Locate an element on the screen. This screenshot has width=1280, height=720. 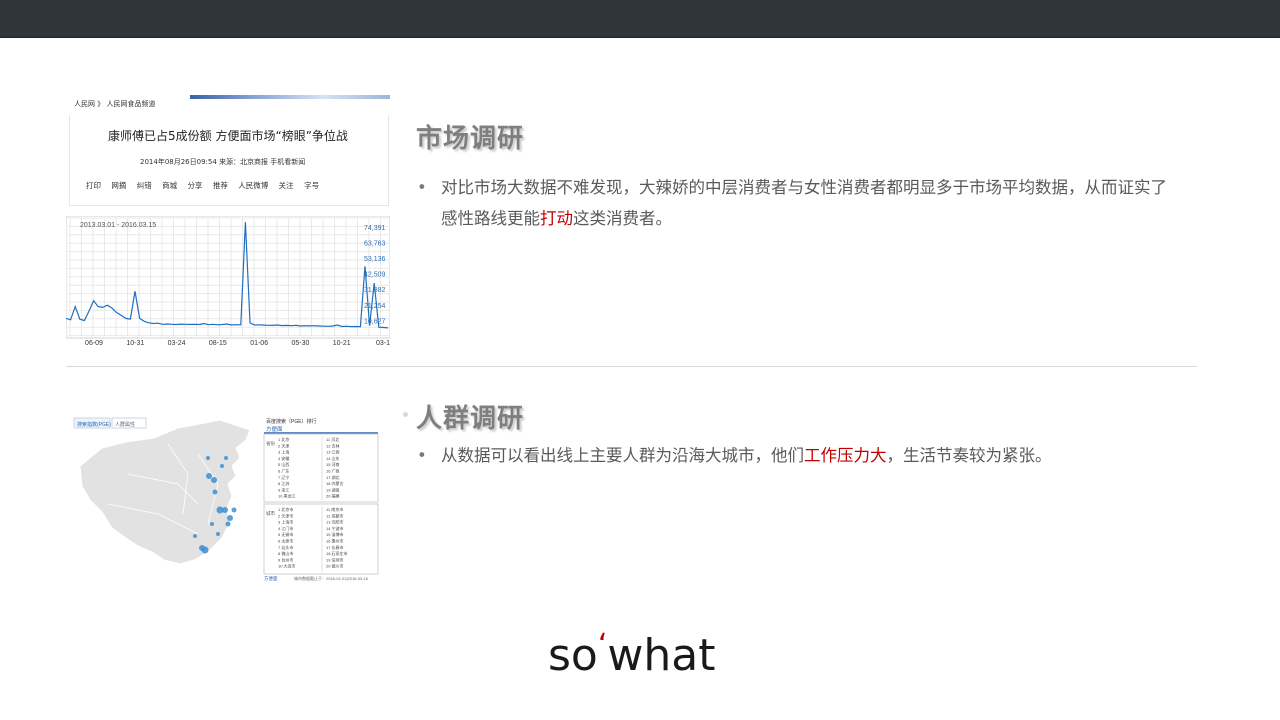
decor-dot is located at coordinates (405, 414).